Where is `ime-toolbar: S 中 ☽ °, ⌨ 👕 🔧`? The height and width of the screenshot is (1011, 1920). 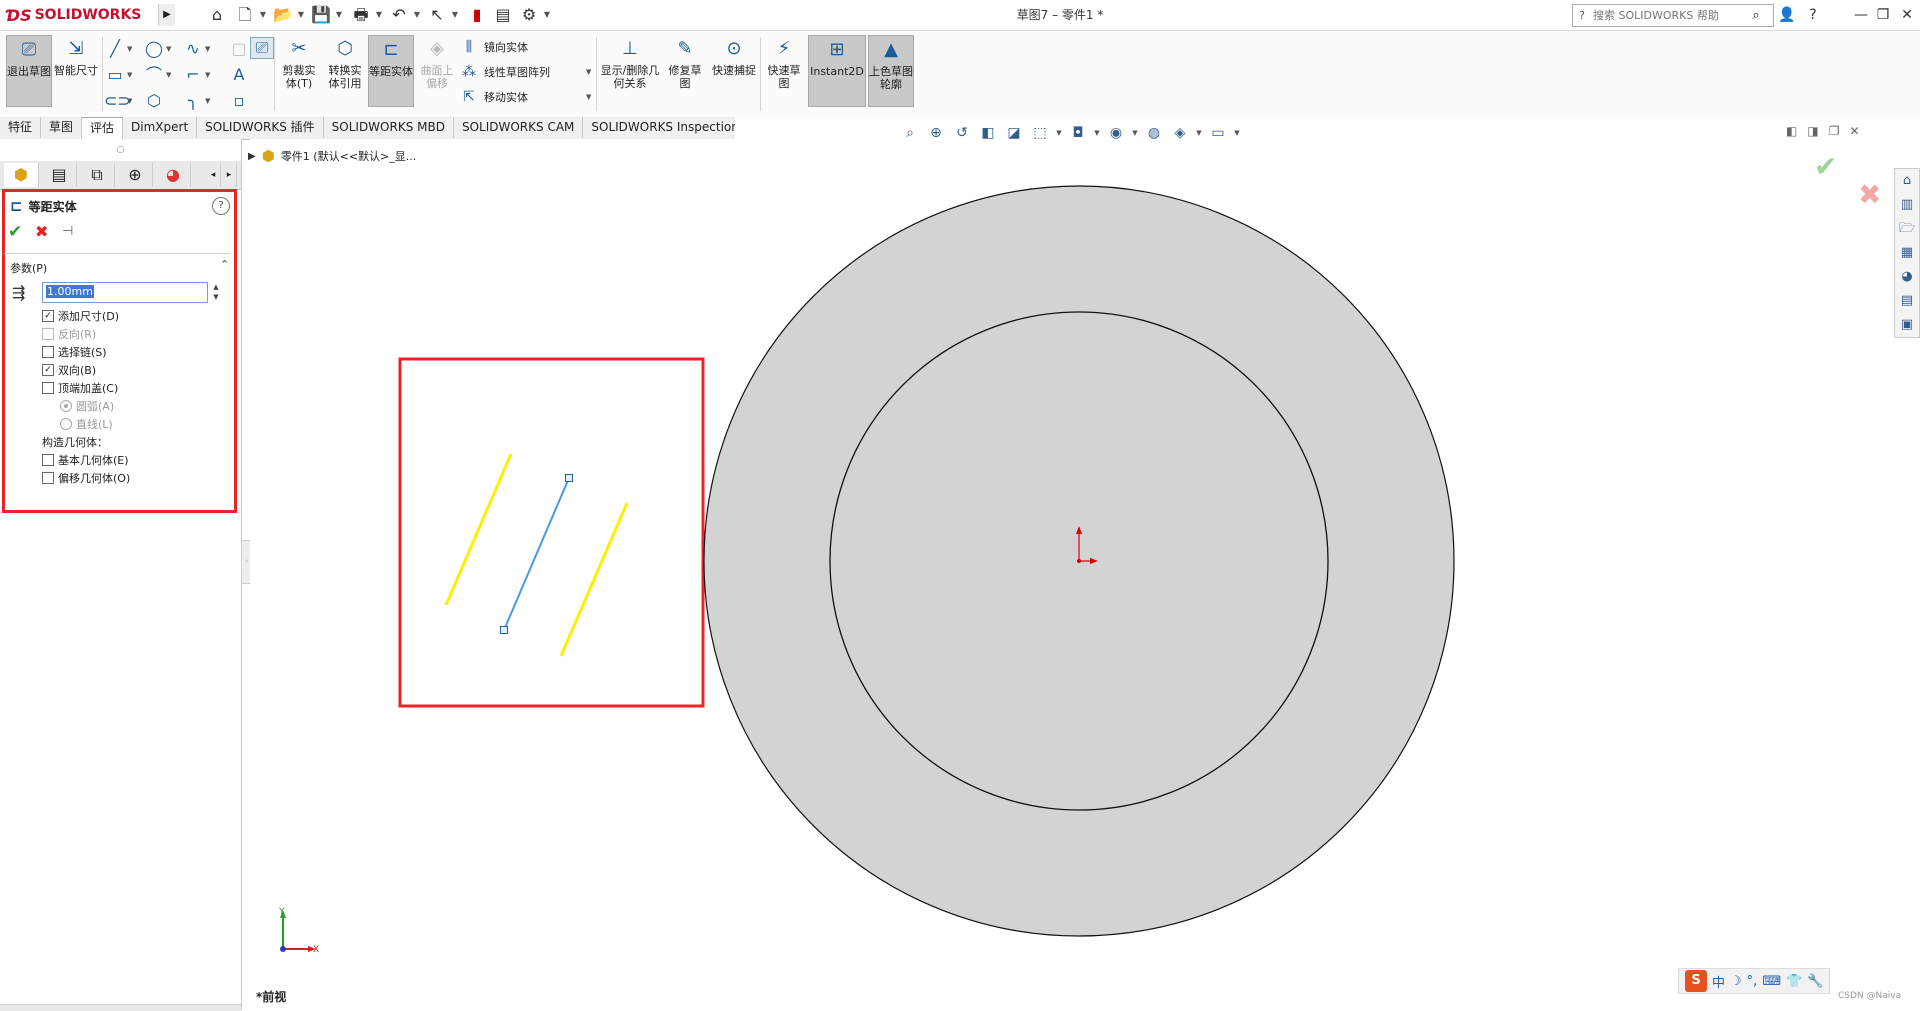 ime-toolbar: S 中 ☽ °, ⌨ 👕 🔧 is located at coordinates (1754, 981).